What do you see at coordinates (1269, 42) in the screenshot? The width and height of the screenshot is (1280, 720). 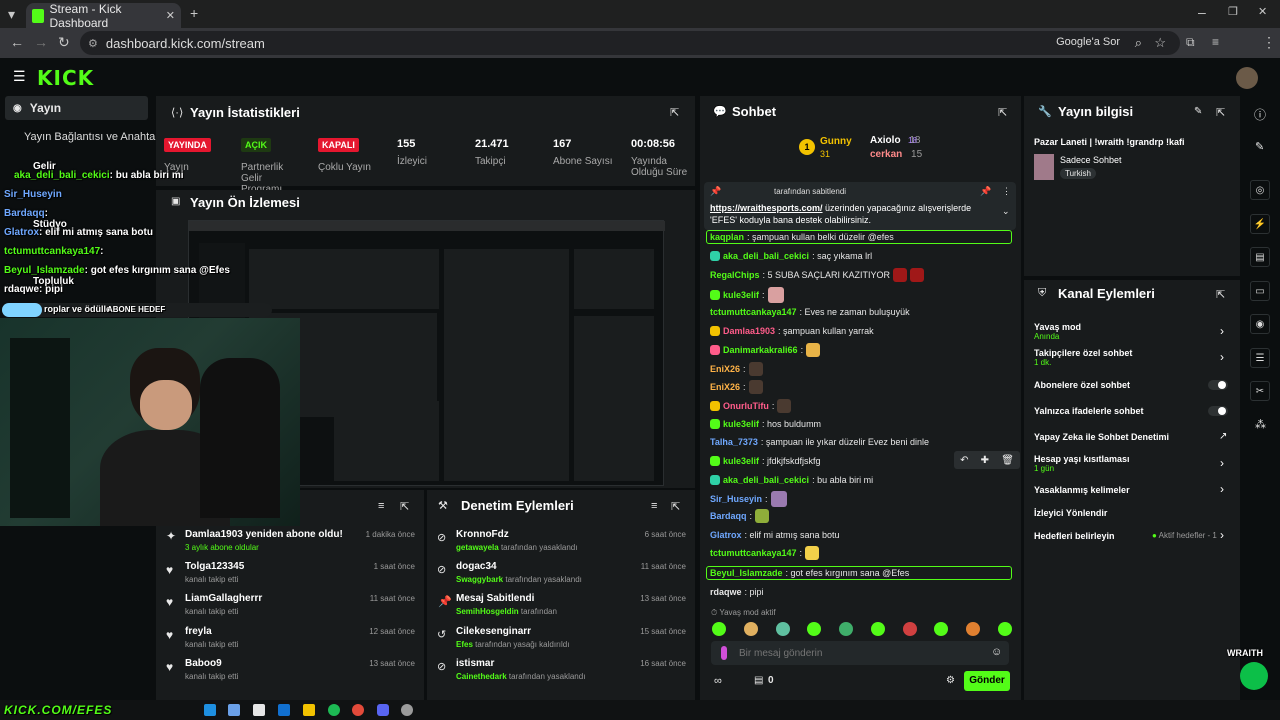 I see `chrome-menu-icon: ⋮` at bounding box center [1269, 42].